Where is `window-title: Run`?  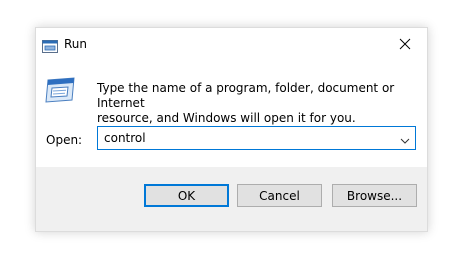 window-title: Run is located at coordinates (76, 44).